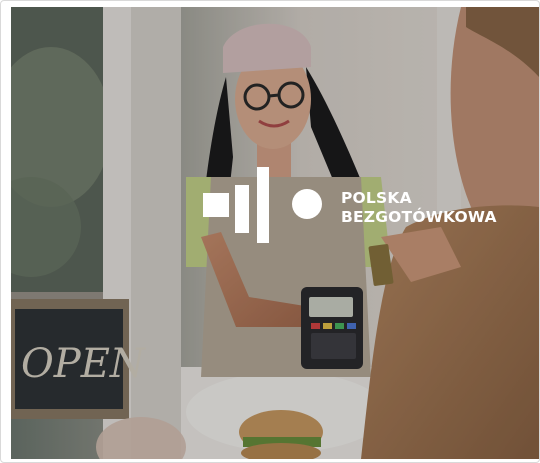 This screenshot has height=463, width=540. I want to click on logo-line-2: BEZGOTÓWKOWA, so click(419, 217).